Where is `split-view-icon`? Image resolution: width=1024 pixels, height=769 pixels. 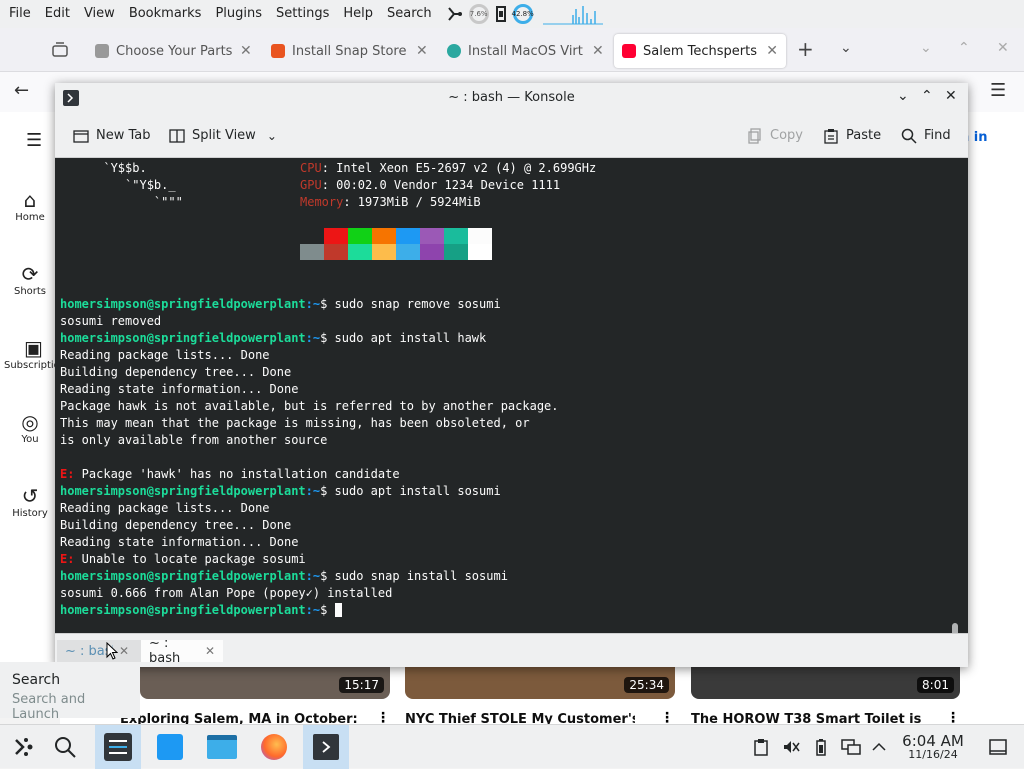
split-view-icon is located at coordinates (177, 135).